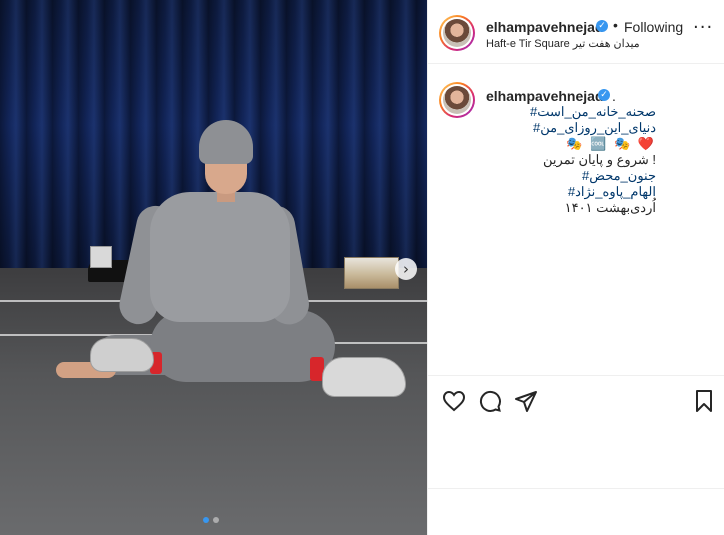  What do you see at coordinates (571, 112) in the screenshot?
I see `caption-hashtag: صحنه_خانه_من_است#` at bounding box center [571, 112].